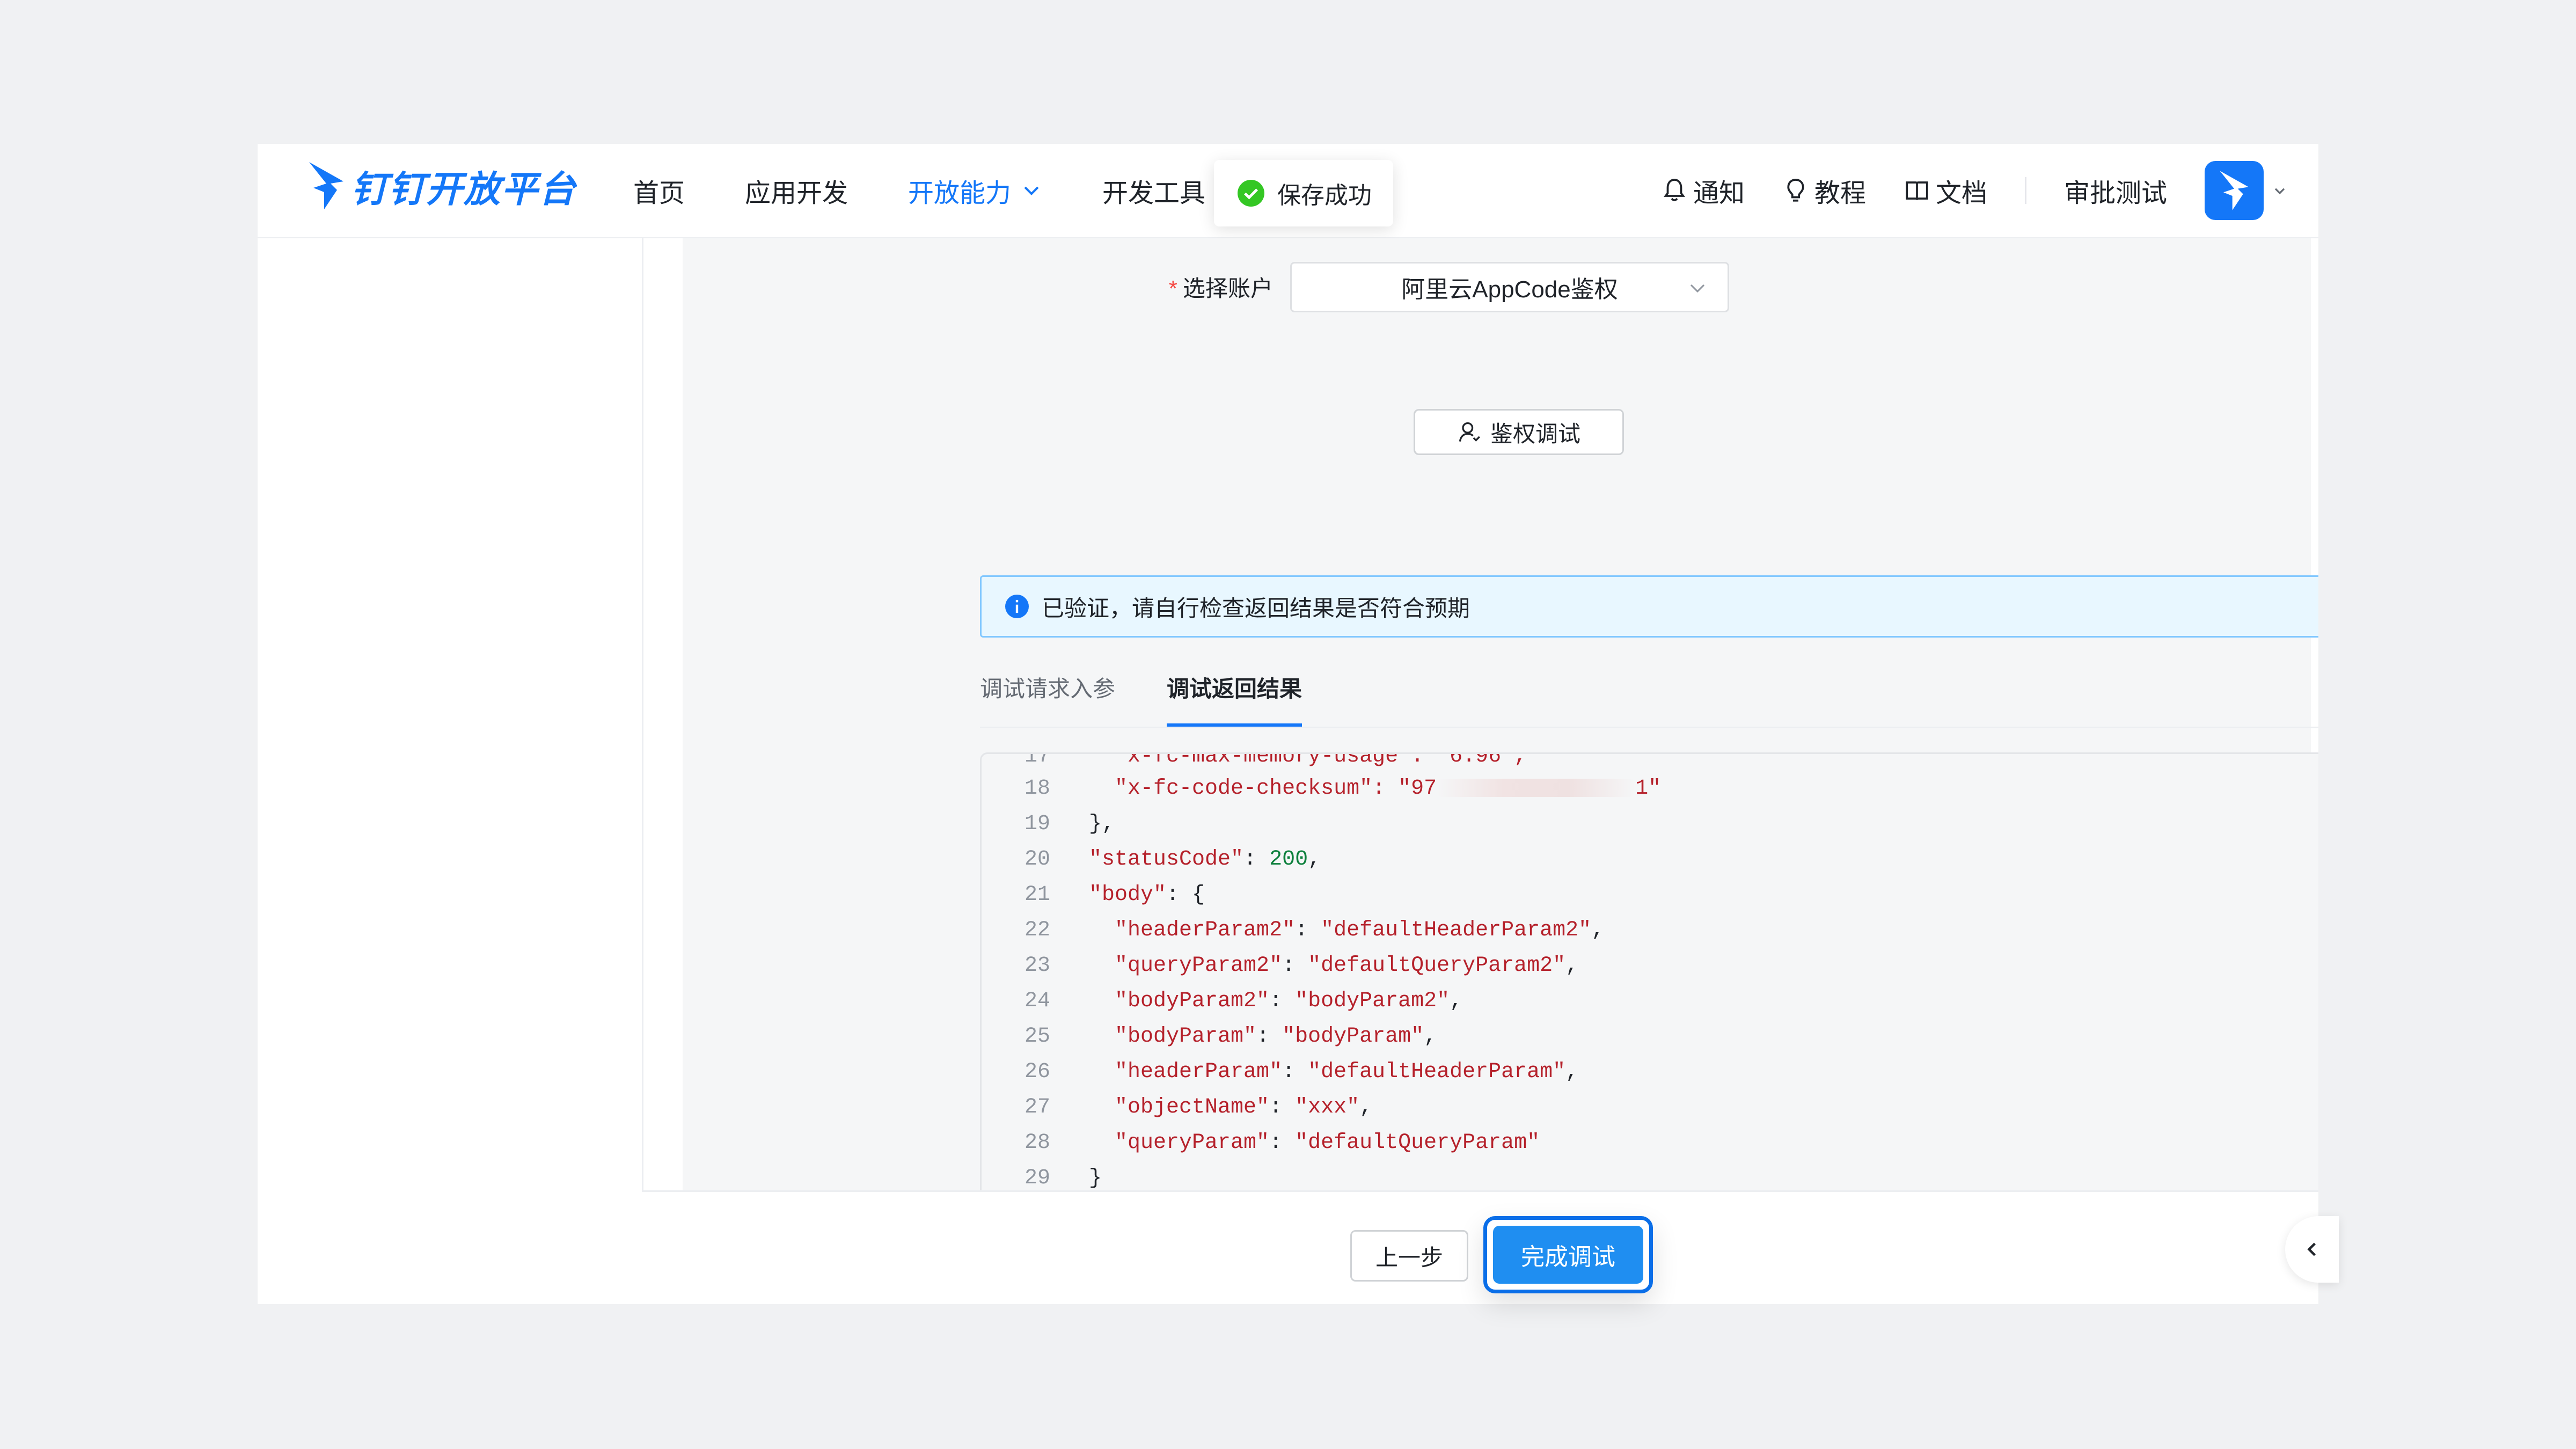  Describe the element at coordinates (464, 189) in the screenshot. I see `logo-text: 钉钉开放平台` at that location.